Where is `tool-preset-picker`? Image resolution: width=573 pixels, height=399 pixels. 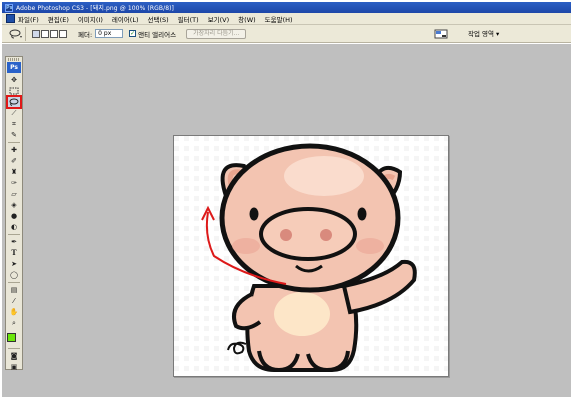
tool-preset-picker is located at coordinates (16, 33).